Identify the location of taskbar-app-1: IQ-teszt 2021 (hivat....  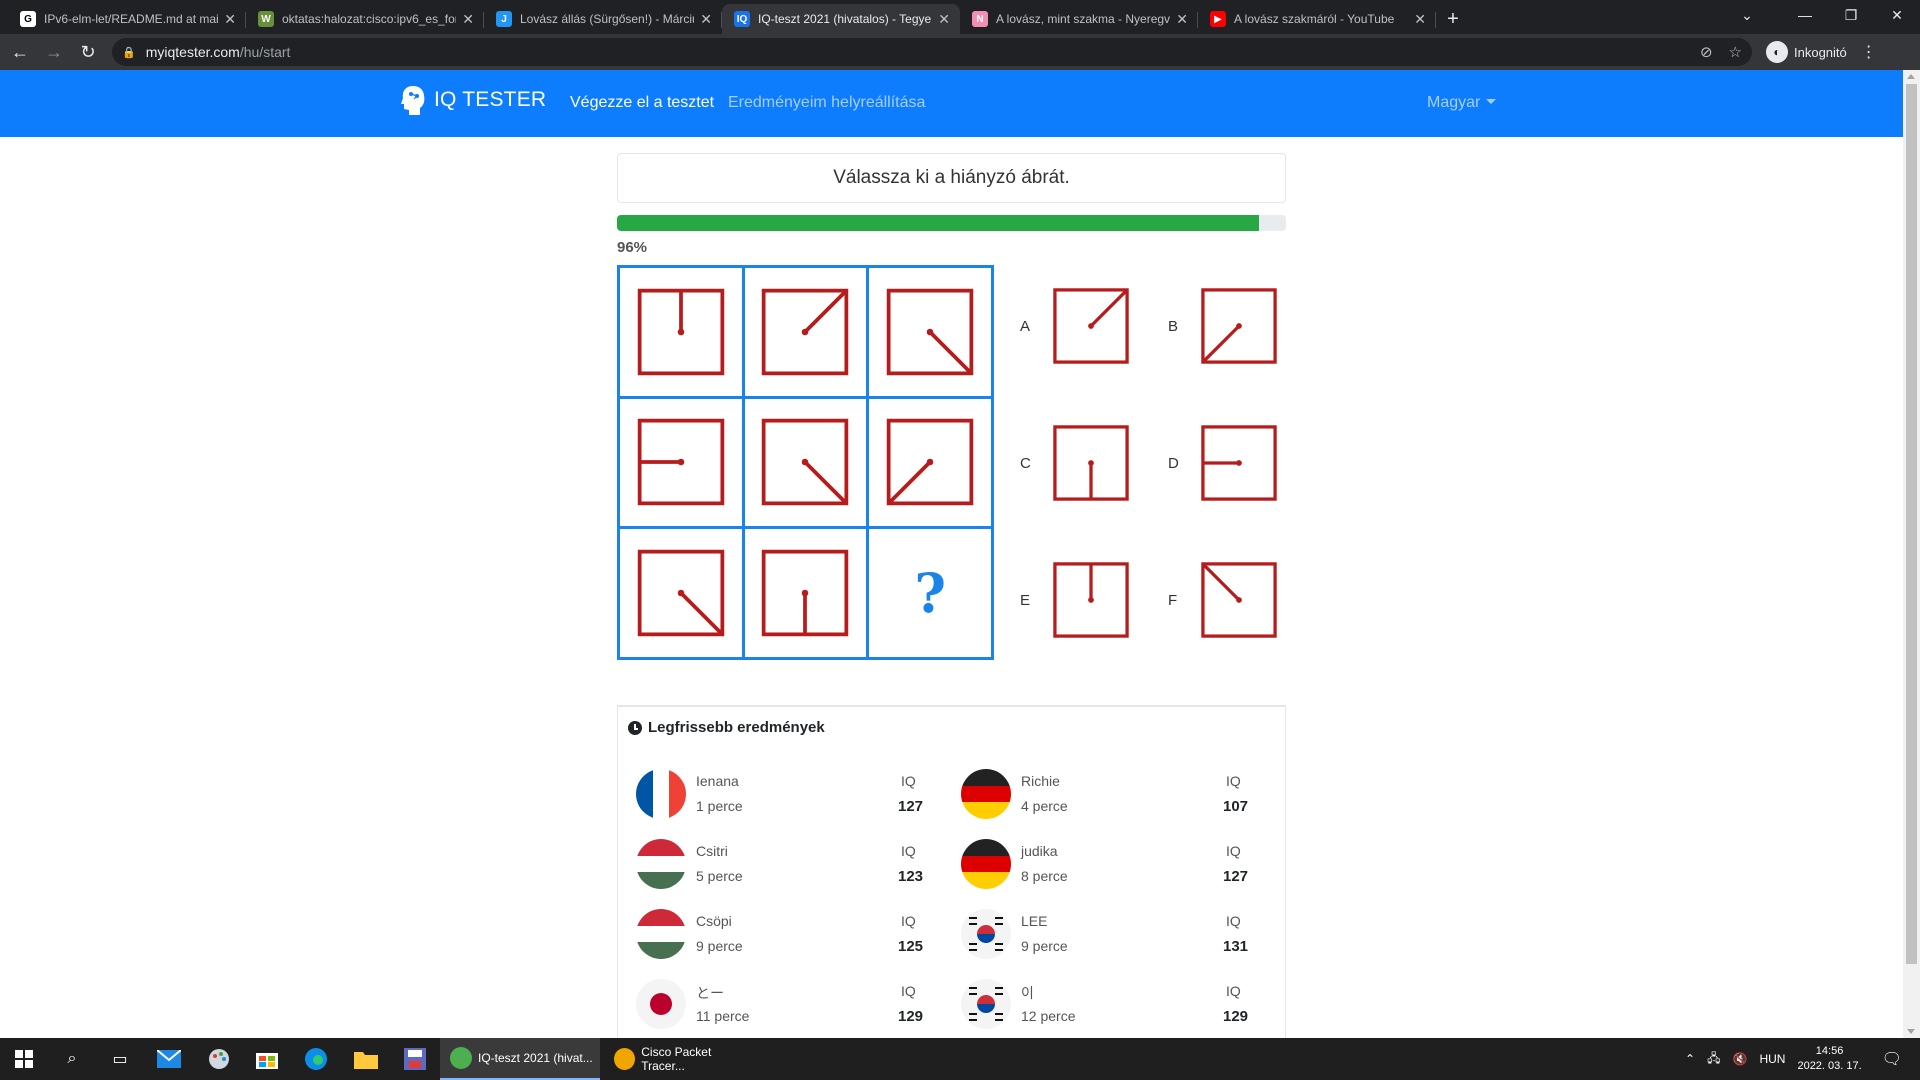
(520, 1059).